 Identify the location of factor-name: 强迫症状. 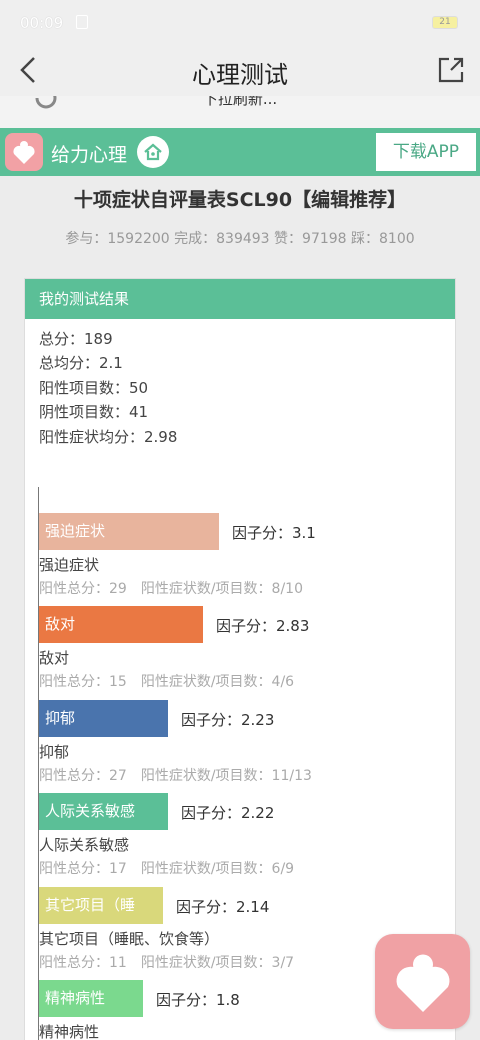
(69, 565).